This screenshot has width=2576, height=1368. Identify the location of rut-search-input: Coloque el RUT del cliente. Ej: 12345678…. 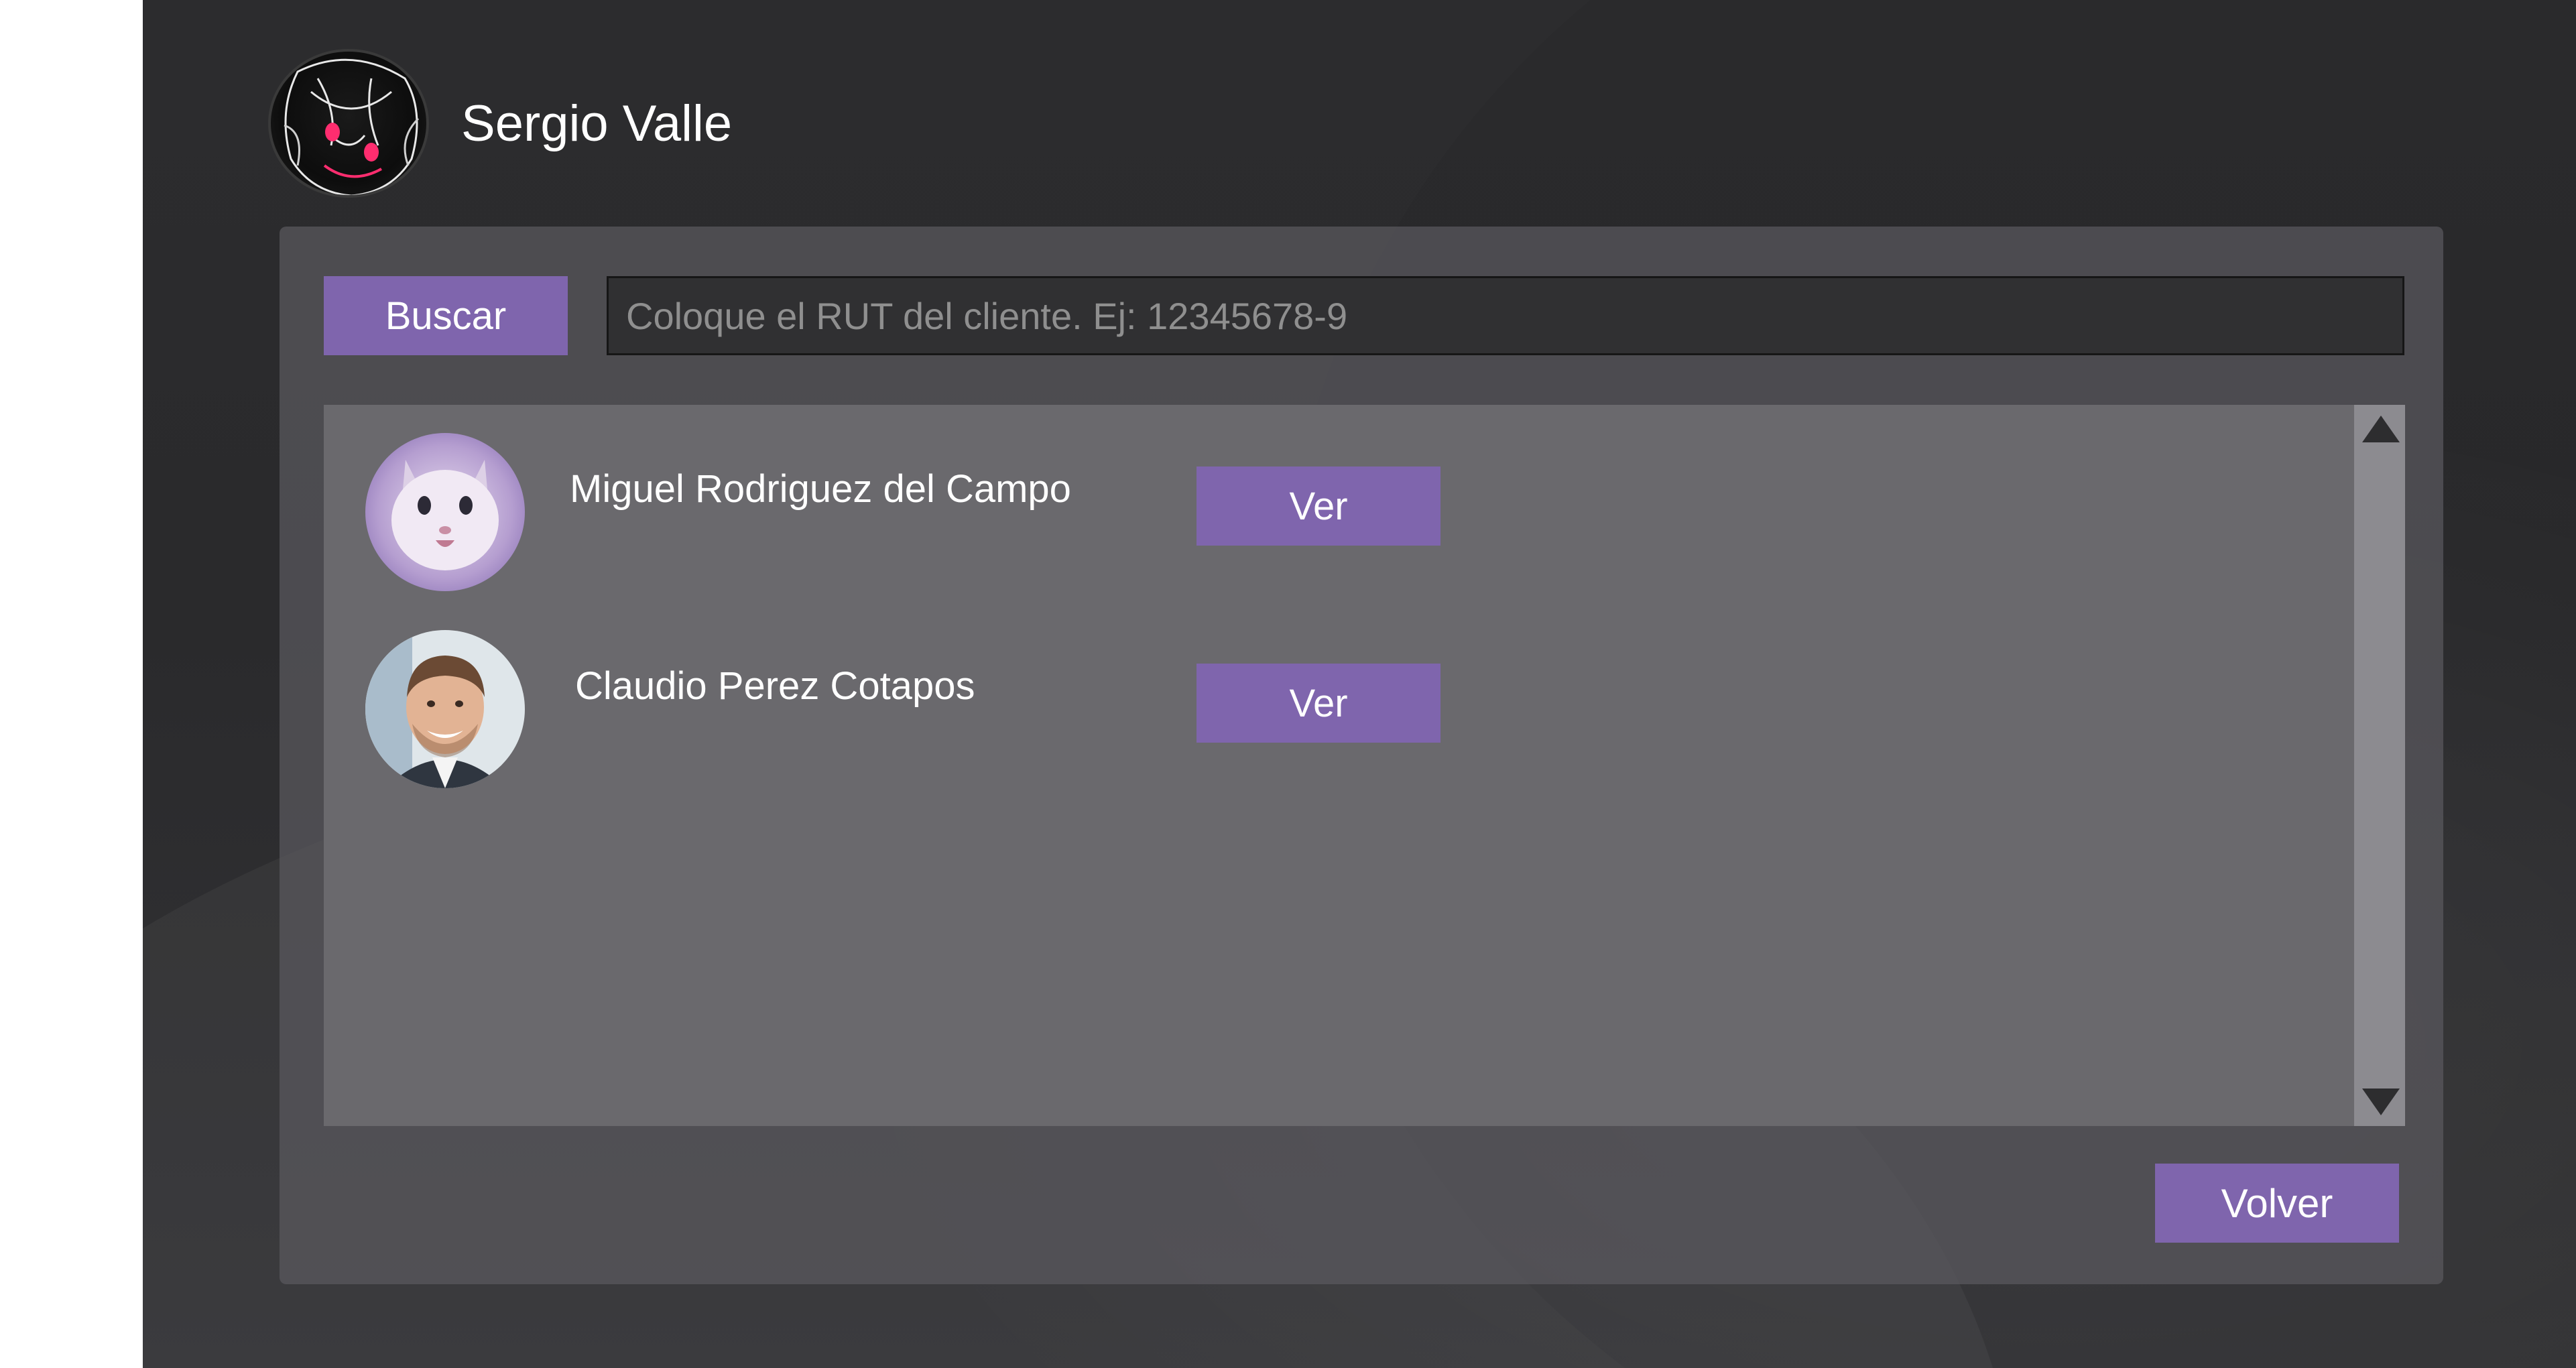
(1505, 315).